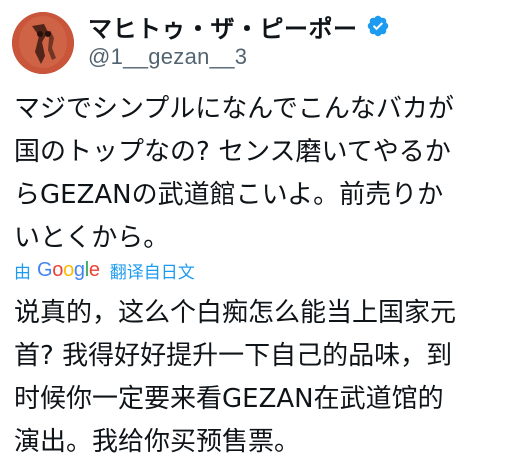 This screenshot has width=524, height=465. I want to click on translated-text-line: 首? 我得好好提升一下自己的品味，到, so click(233, 356).